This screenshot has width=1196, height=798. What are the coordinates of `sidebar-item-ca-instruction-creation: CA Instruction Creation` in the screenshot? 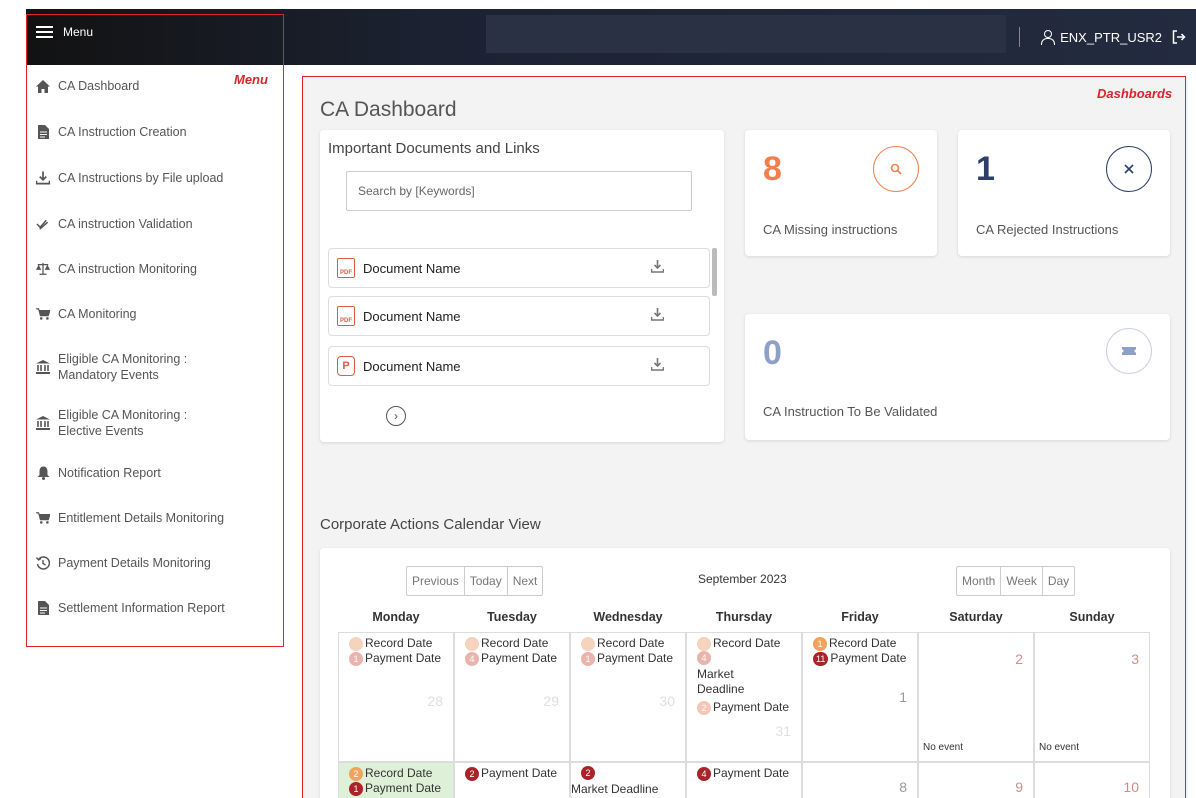 It's located at (111, 132).